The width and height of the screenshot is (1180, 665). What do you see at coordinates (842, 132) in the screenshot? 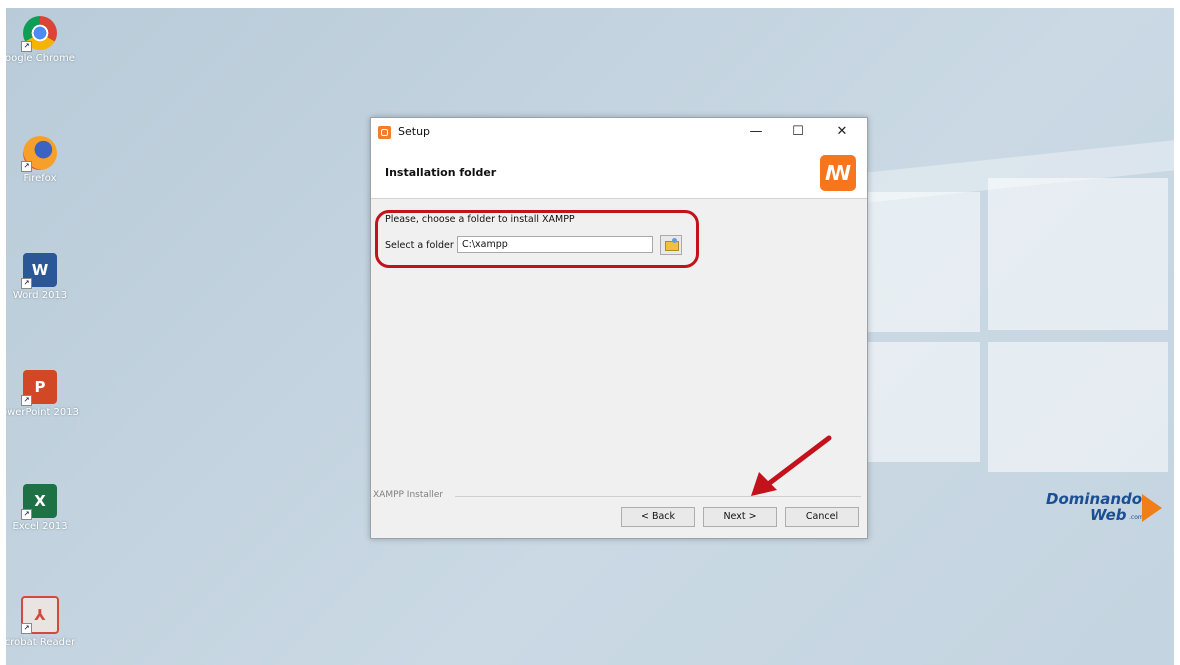
I see `close-button: ✕` at bounding box center [842, 132].